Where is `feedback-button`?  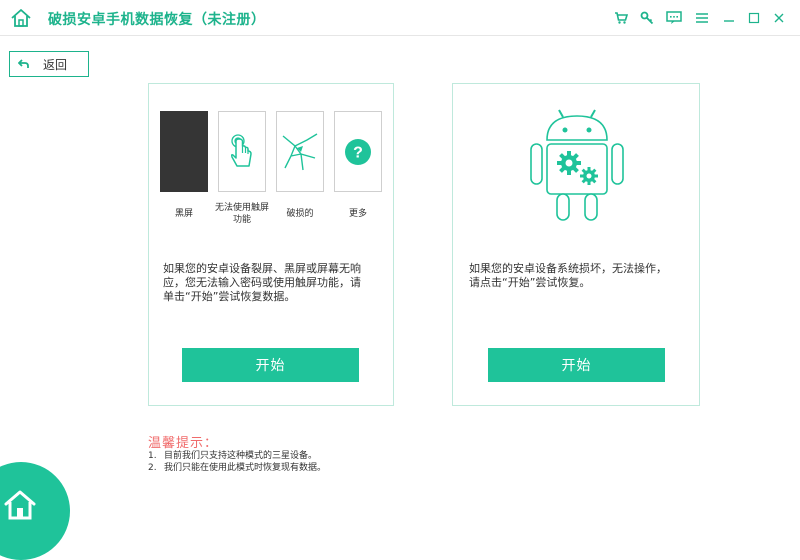 feedback-button is located at coordinates (674, 18).